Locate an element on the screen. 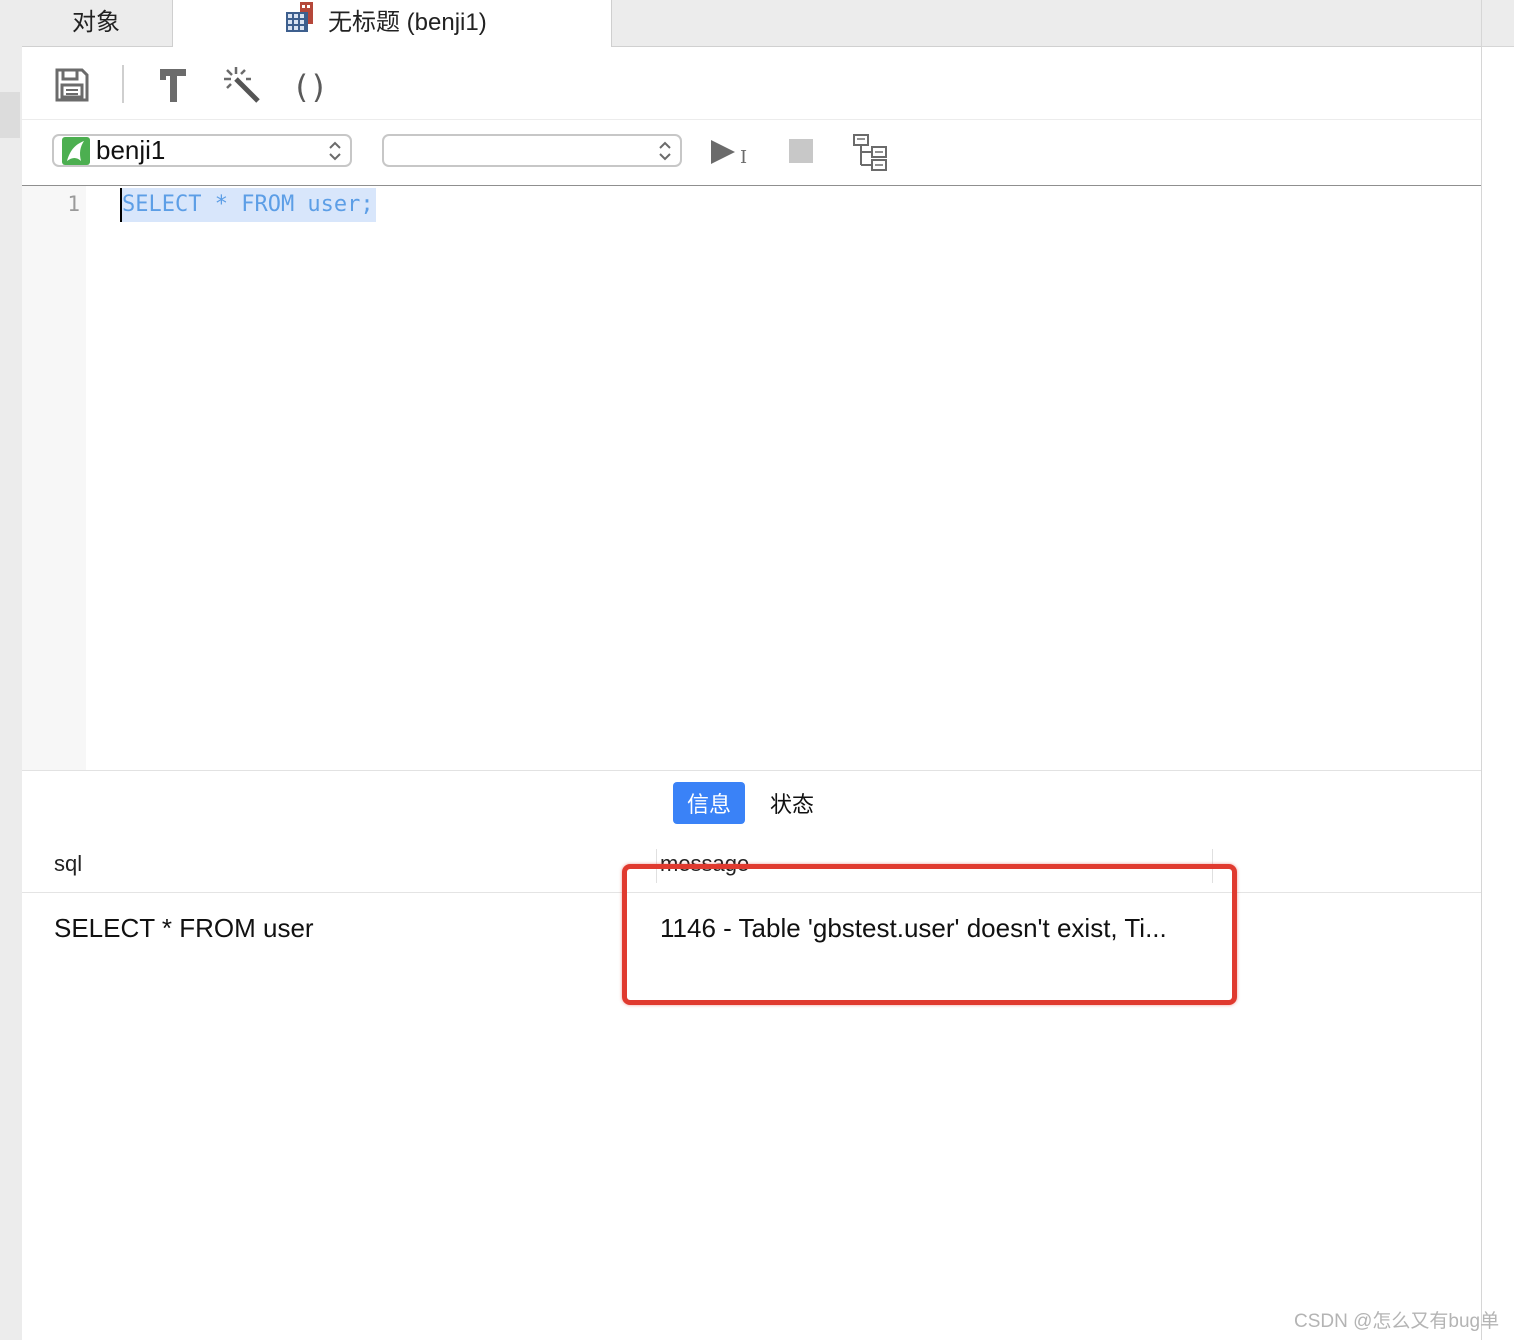 Image resolution: width=1514 pixels, height=1340 pixels. selected-sql-text: SELECT * FROM user; is located at coordinates (248, 205).